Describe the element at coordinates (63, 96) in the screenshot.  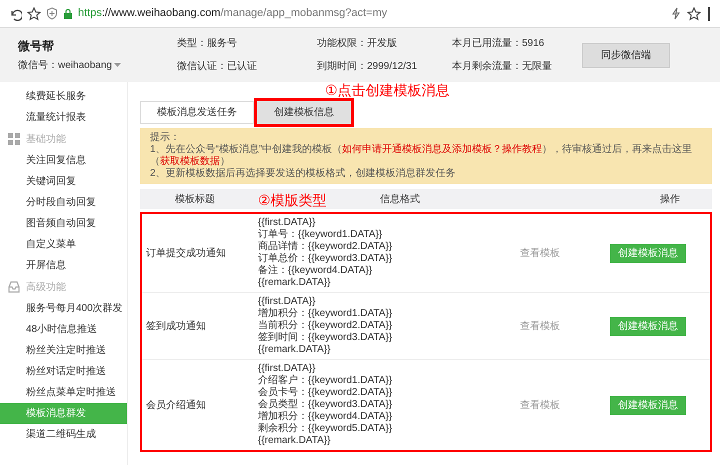
I see `sidebar-item: 续费延长服务` at that location.